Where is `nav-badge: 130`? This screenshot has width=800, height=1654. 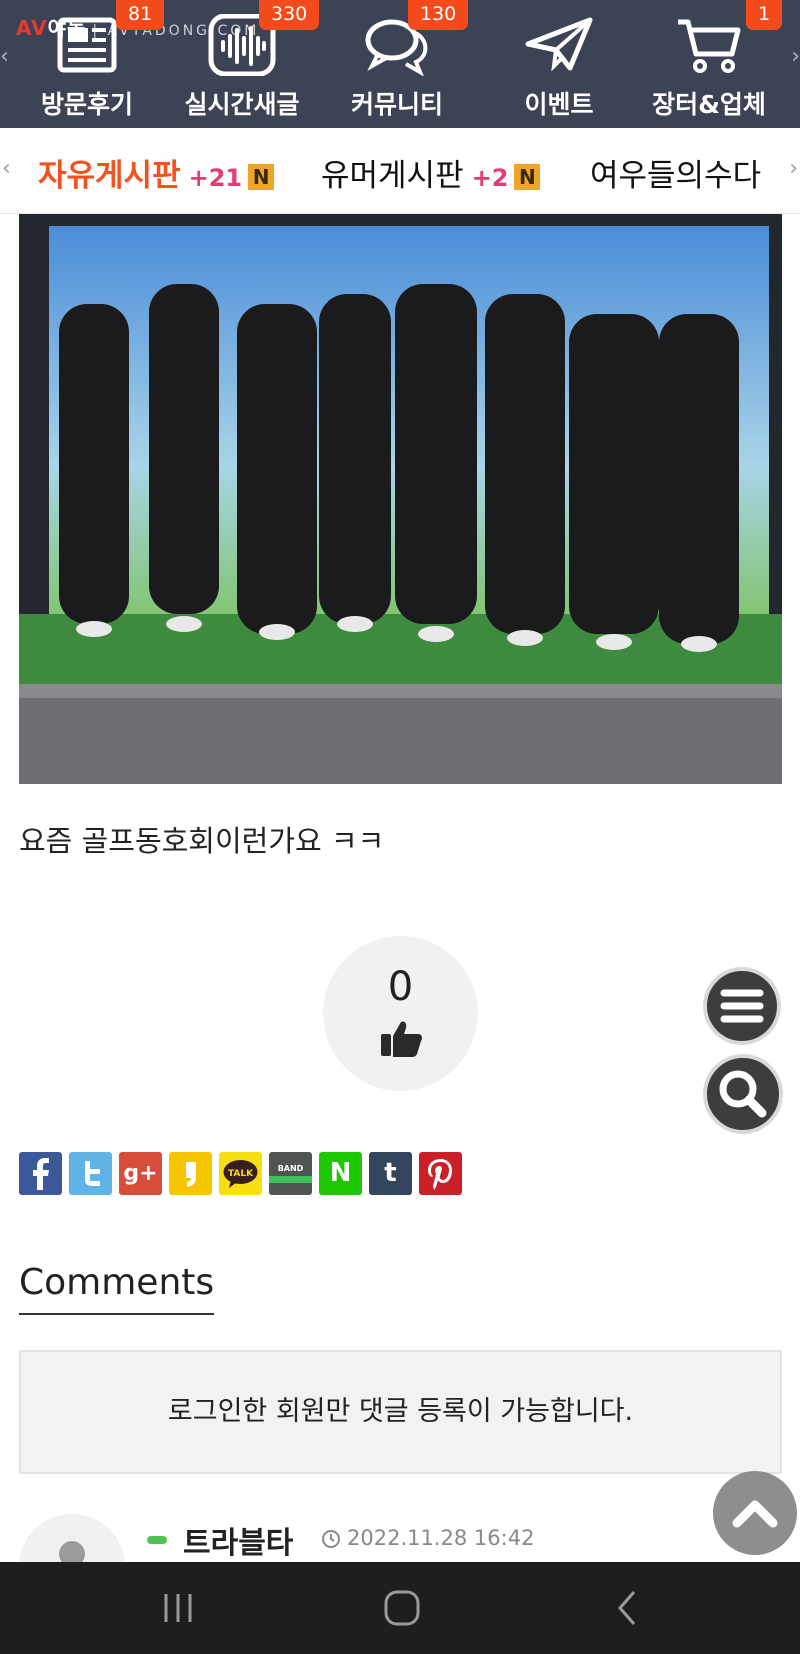 nav-badge: 130 is located at coordinates (438, 15).